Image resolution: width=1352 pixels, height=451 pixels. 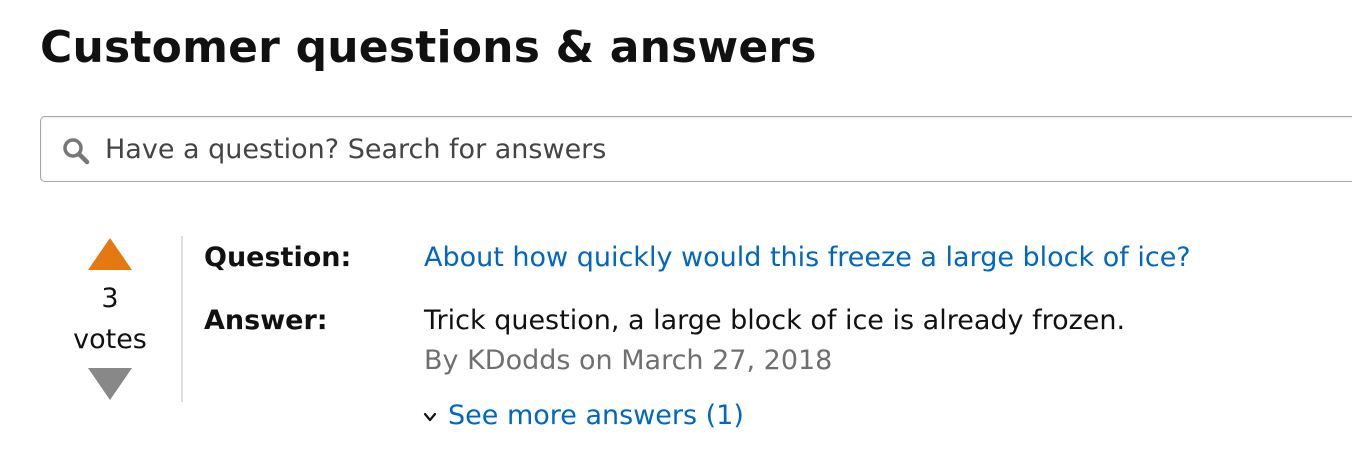 What do you see at coordinates (110, 254) in the screenshot?
I see `upvote-arrow-icon` at bounding box center [110, 254].